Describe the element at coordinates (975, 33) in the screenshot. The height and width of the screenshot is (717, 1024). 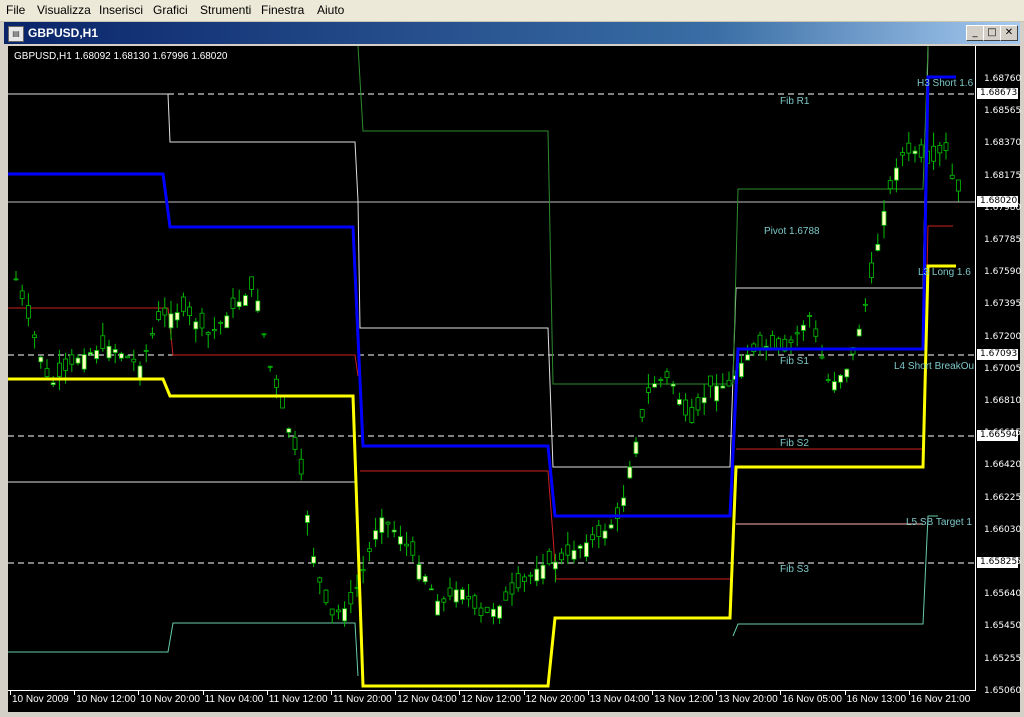
I see `minimize-button: _` at that location.